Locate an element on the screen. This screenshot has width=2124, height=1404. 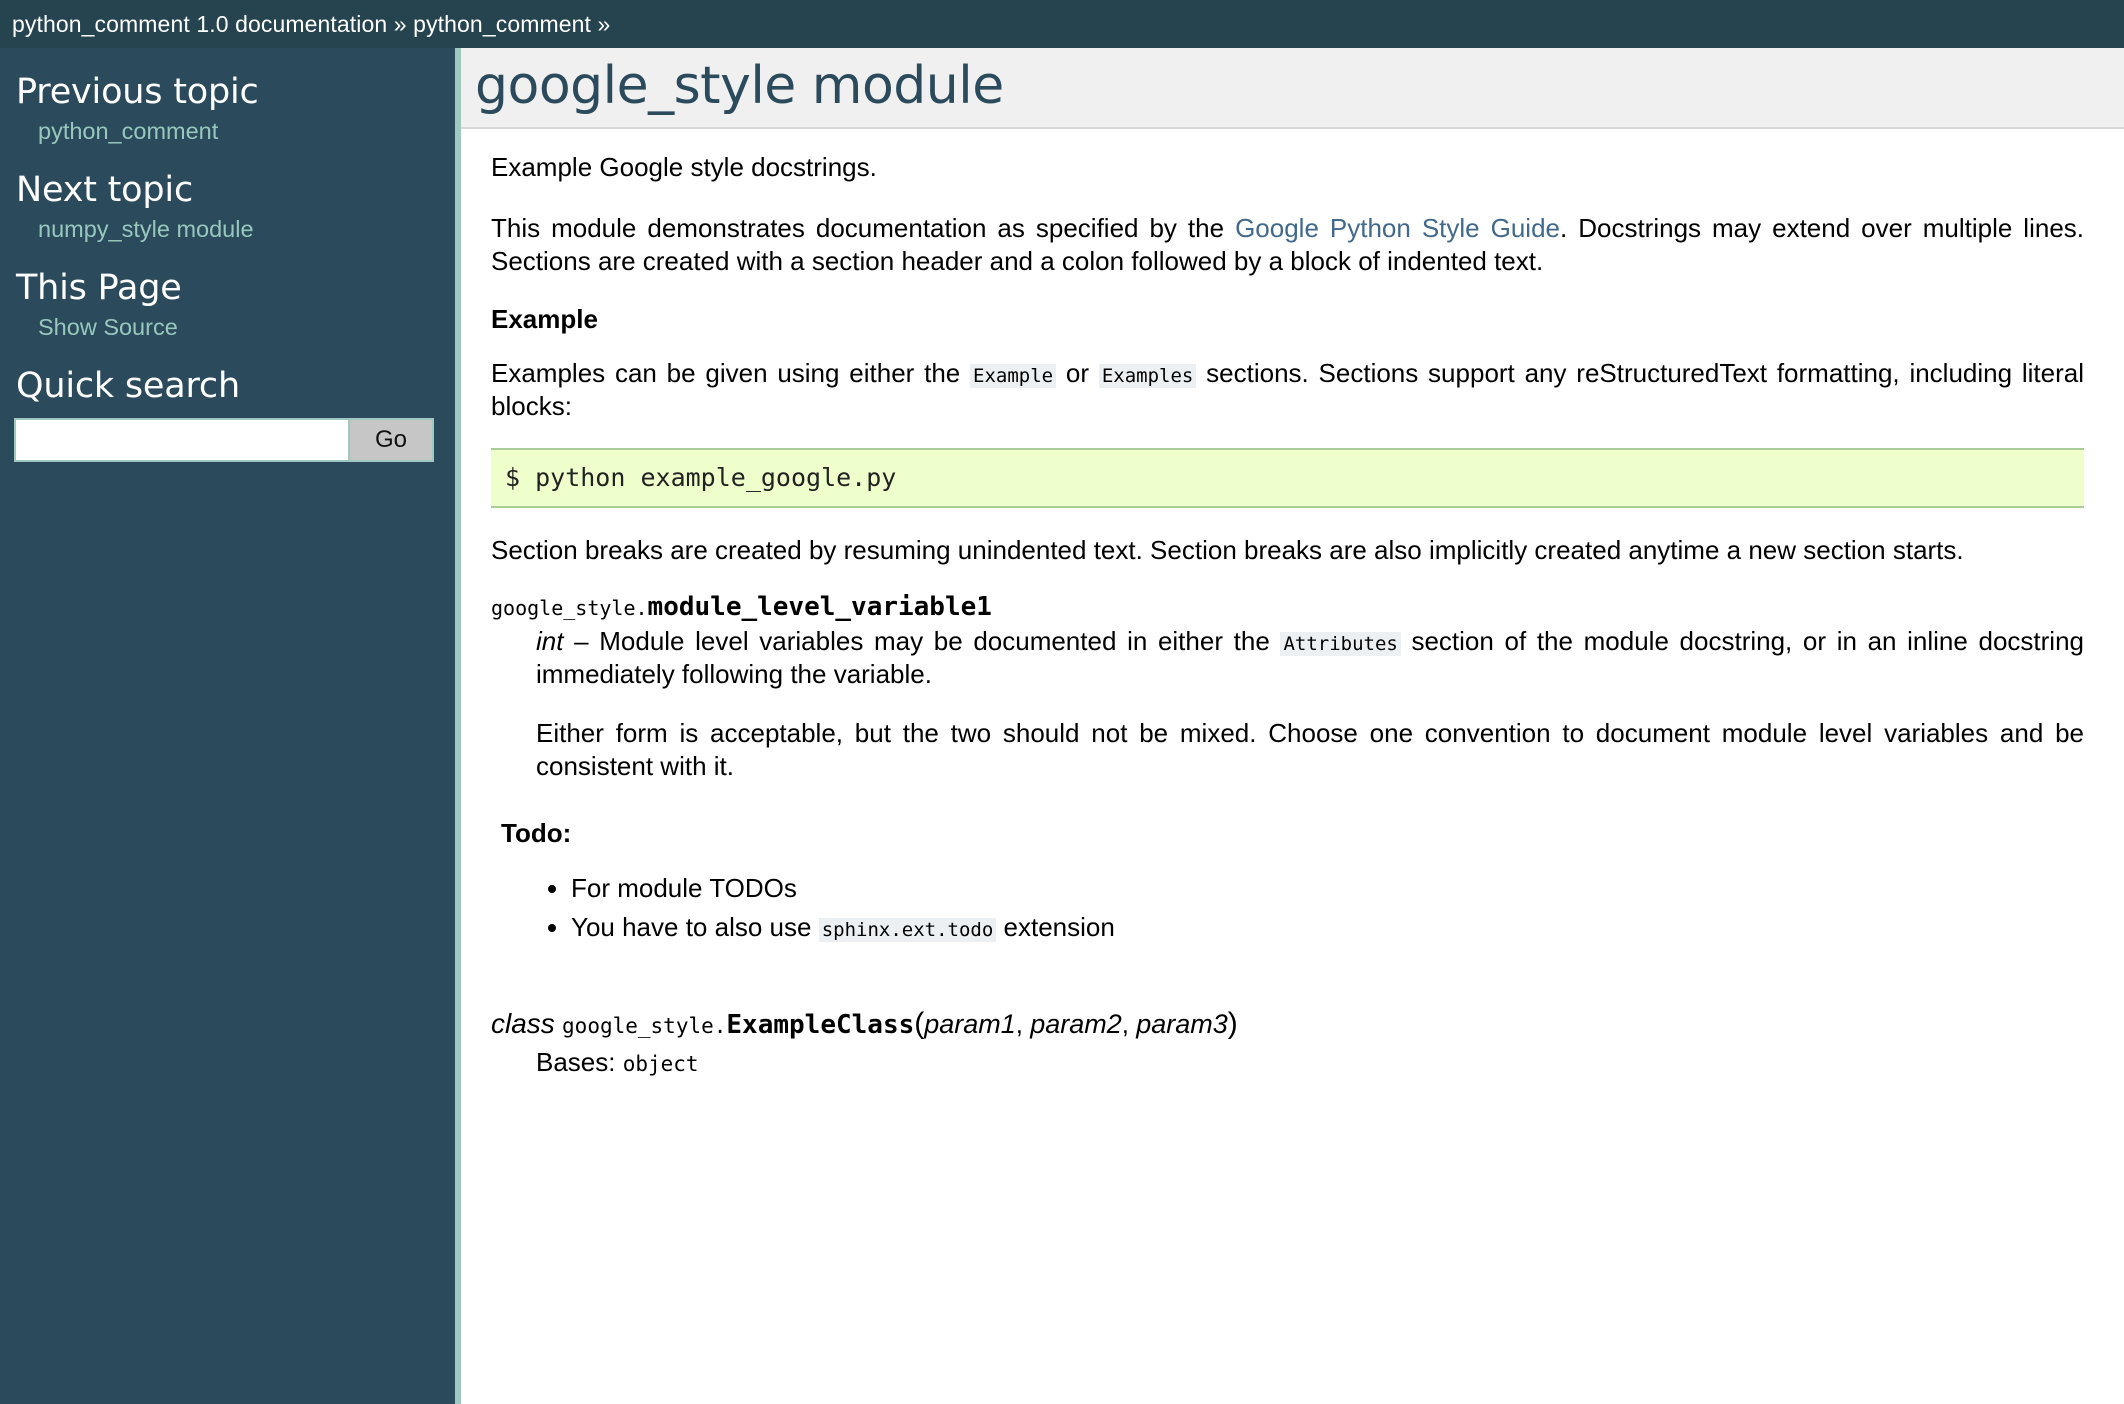
class-param-sep-1: , is located at coordinates (1023, 1024).